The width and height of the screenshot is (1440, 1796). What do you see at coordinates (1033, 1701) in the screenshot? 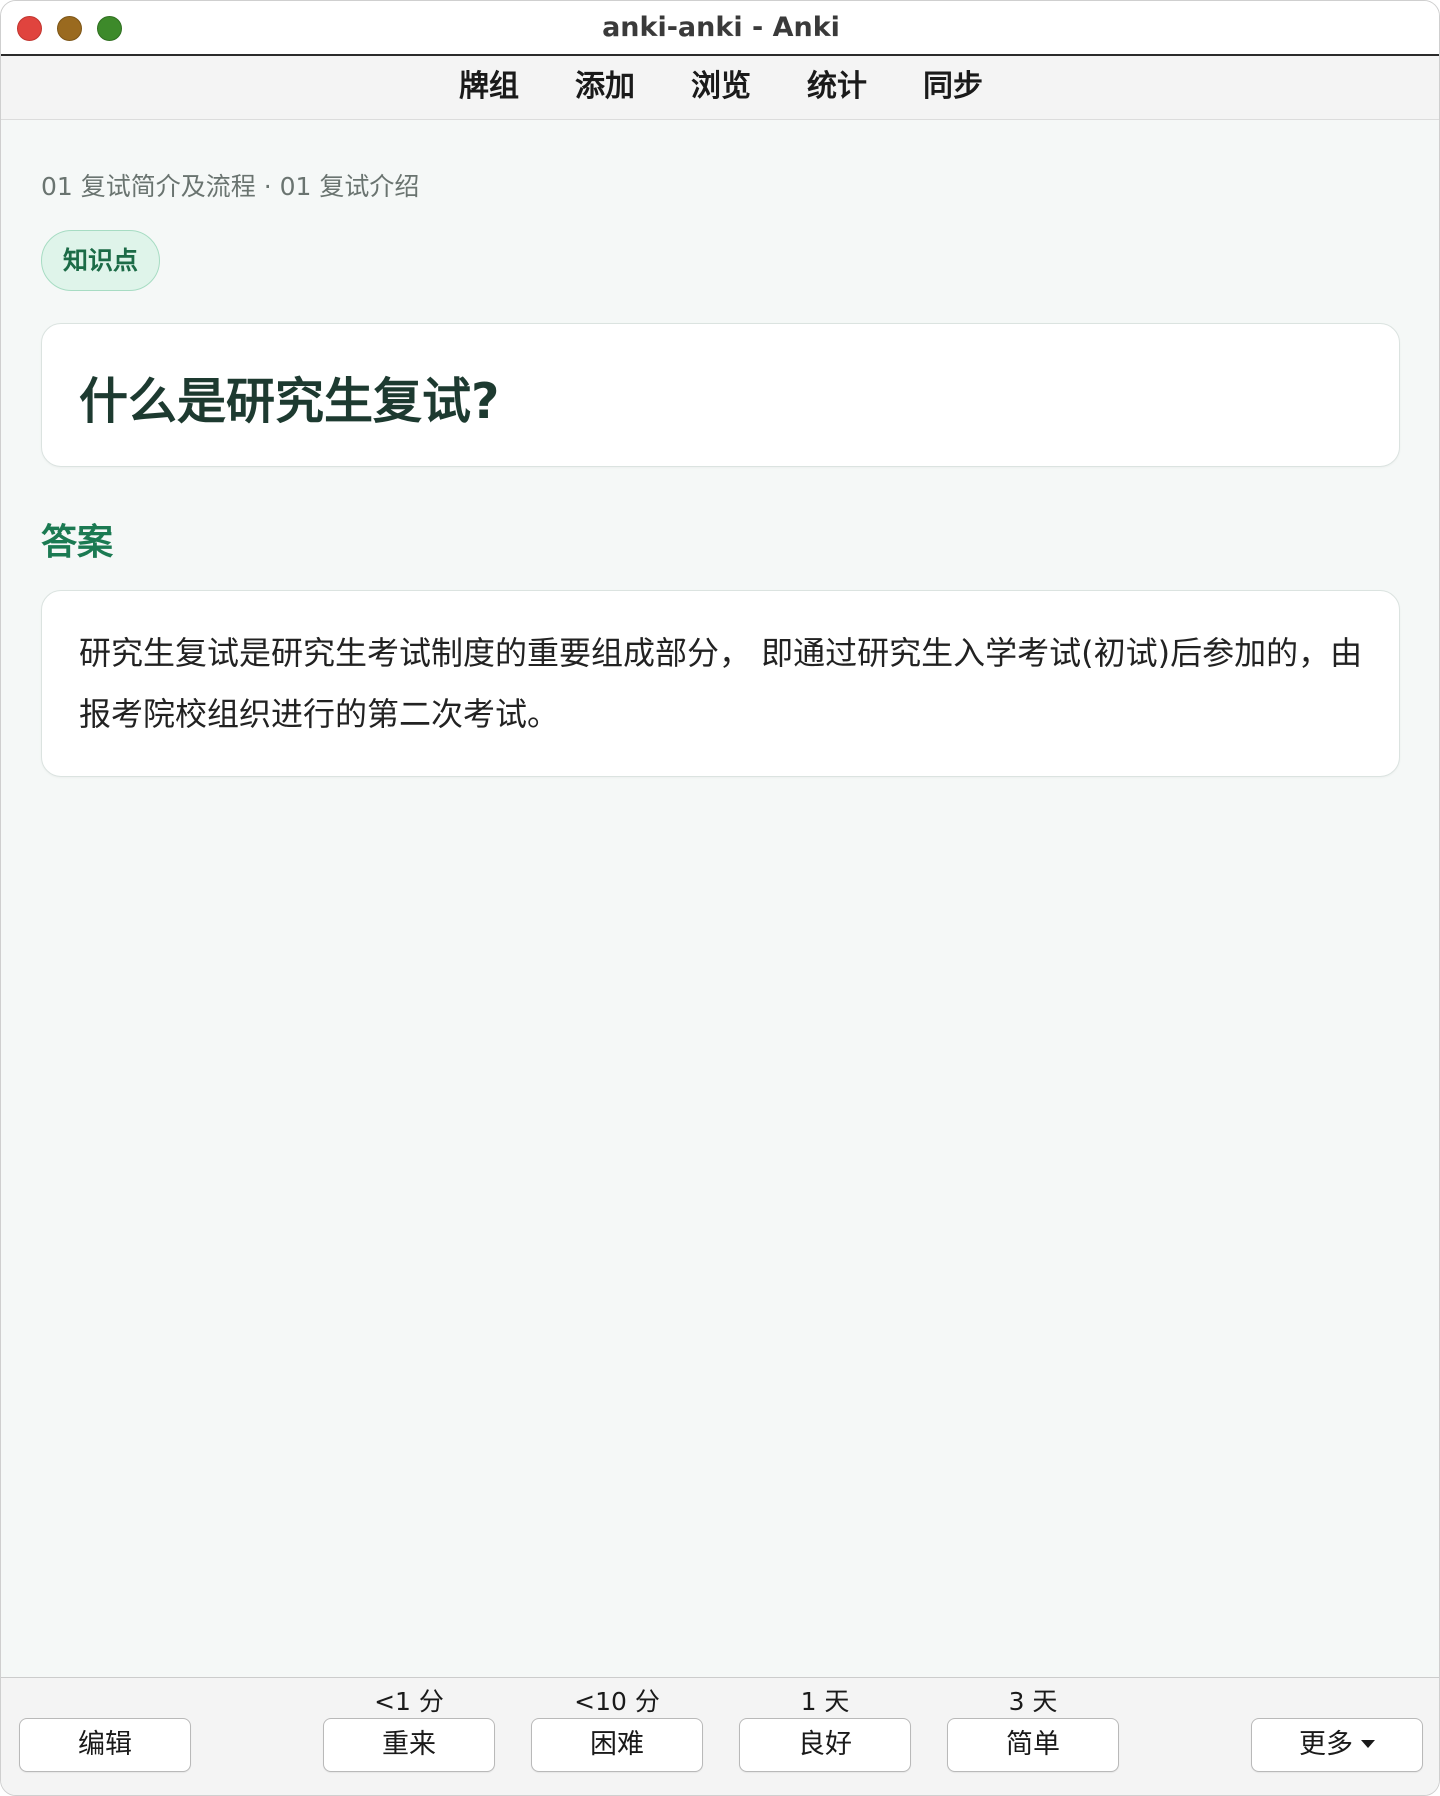
I see `easy-interval: 3 天` at bounding box center [1033, 1701].